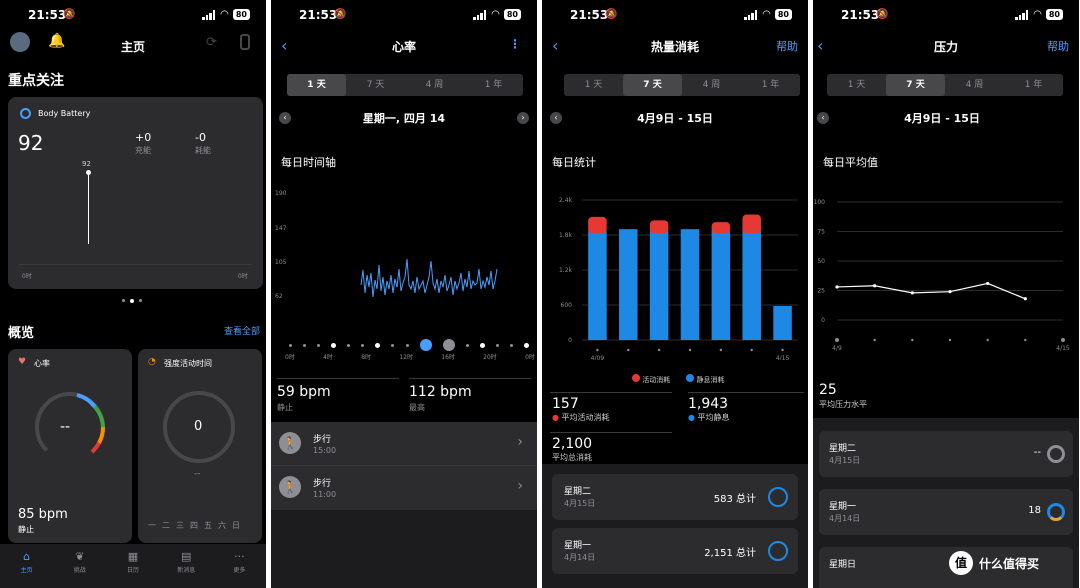 This screenshot has height=588, width=1080. What do you see at coordinates (242, 330) in the screenshot?
I see `view-all-link: 查看全部` at bounding box center [242, 330].